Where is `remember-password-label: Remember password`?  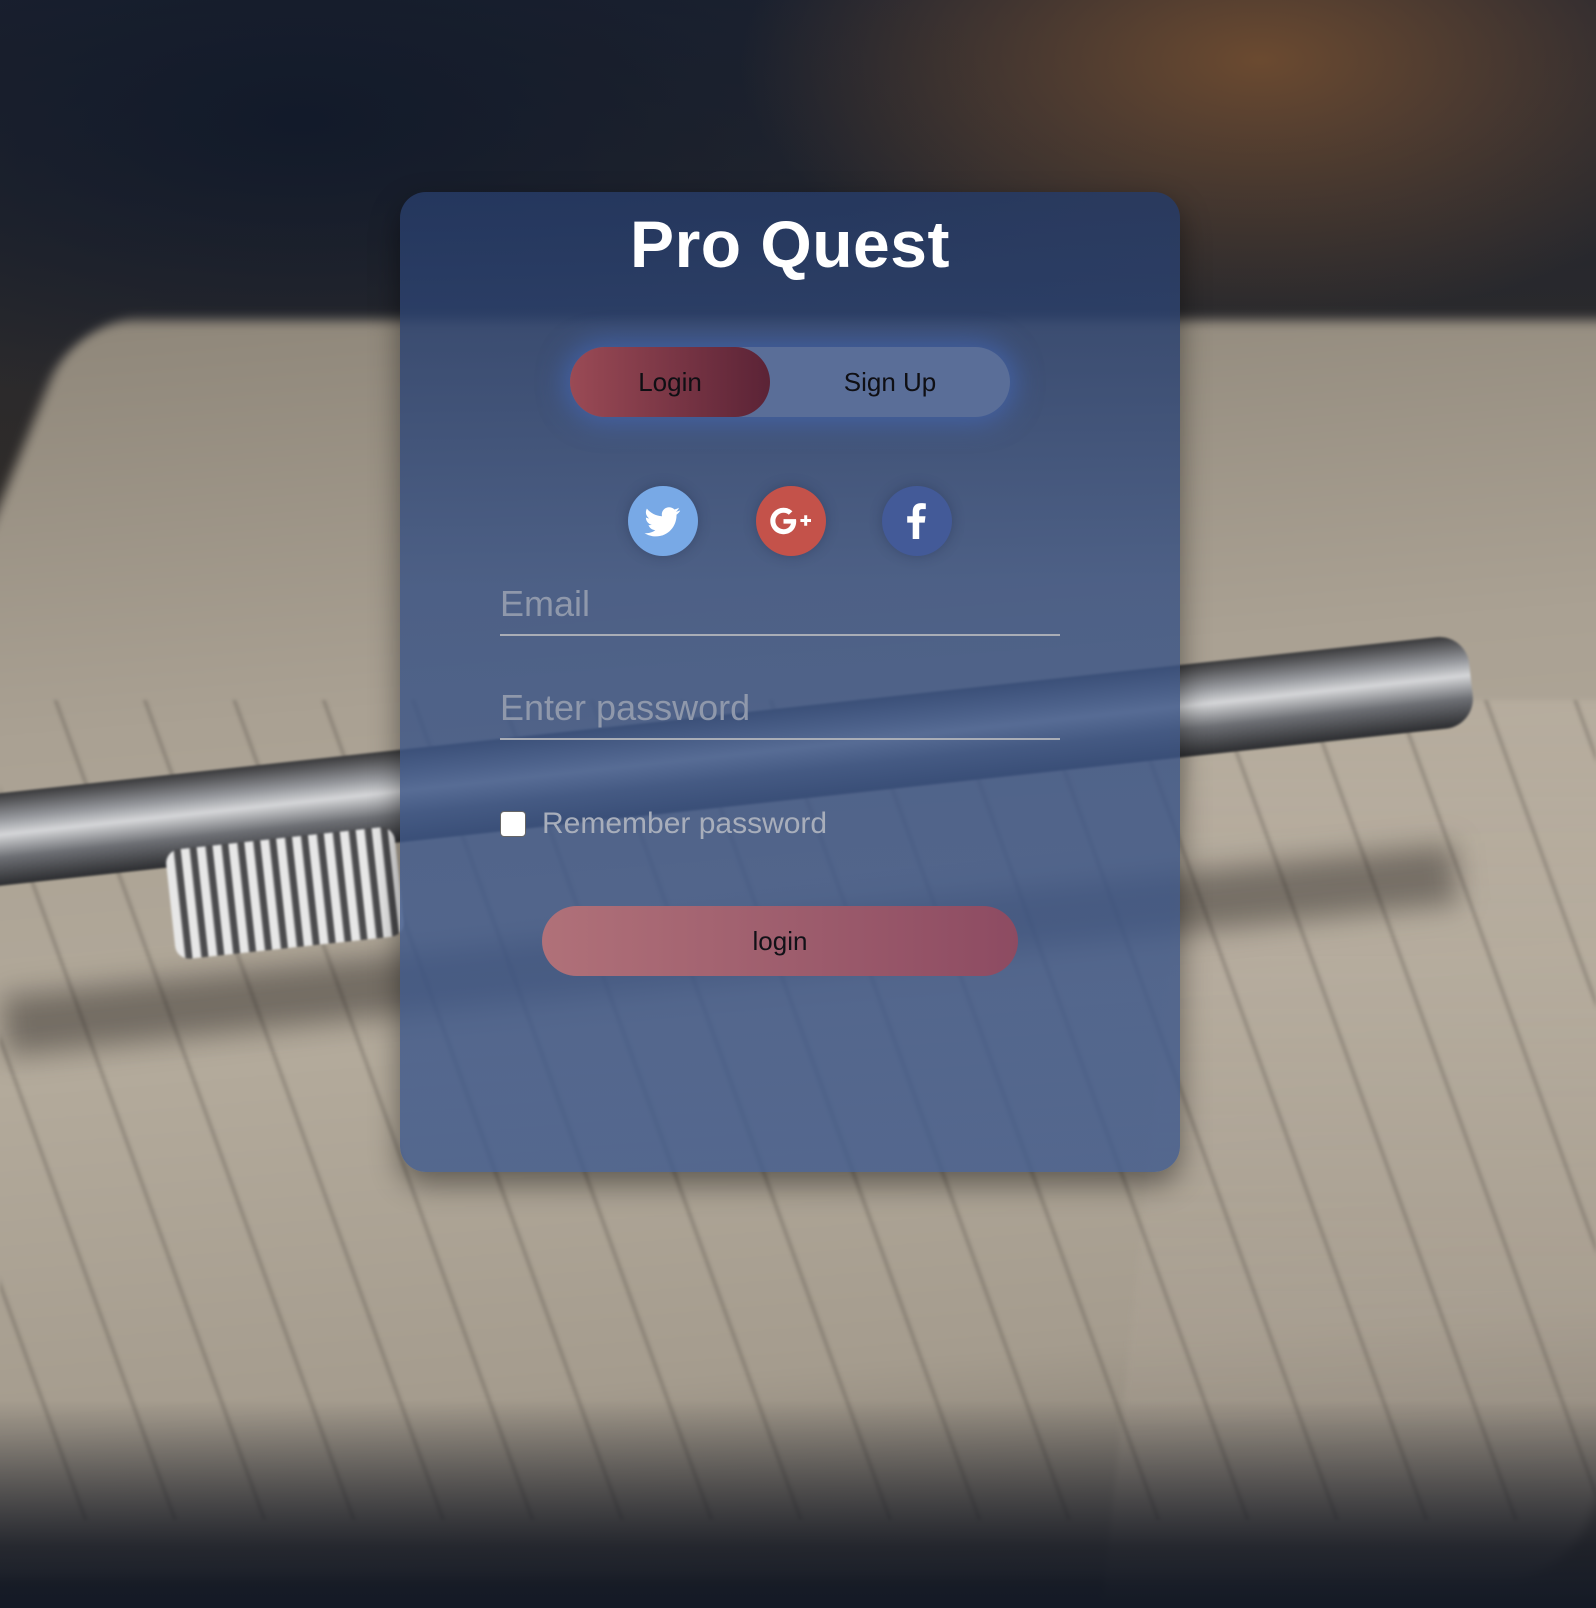 remember-password-label: Remember password is located at coordinates (685, 823).